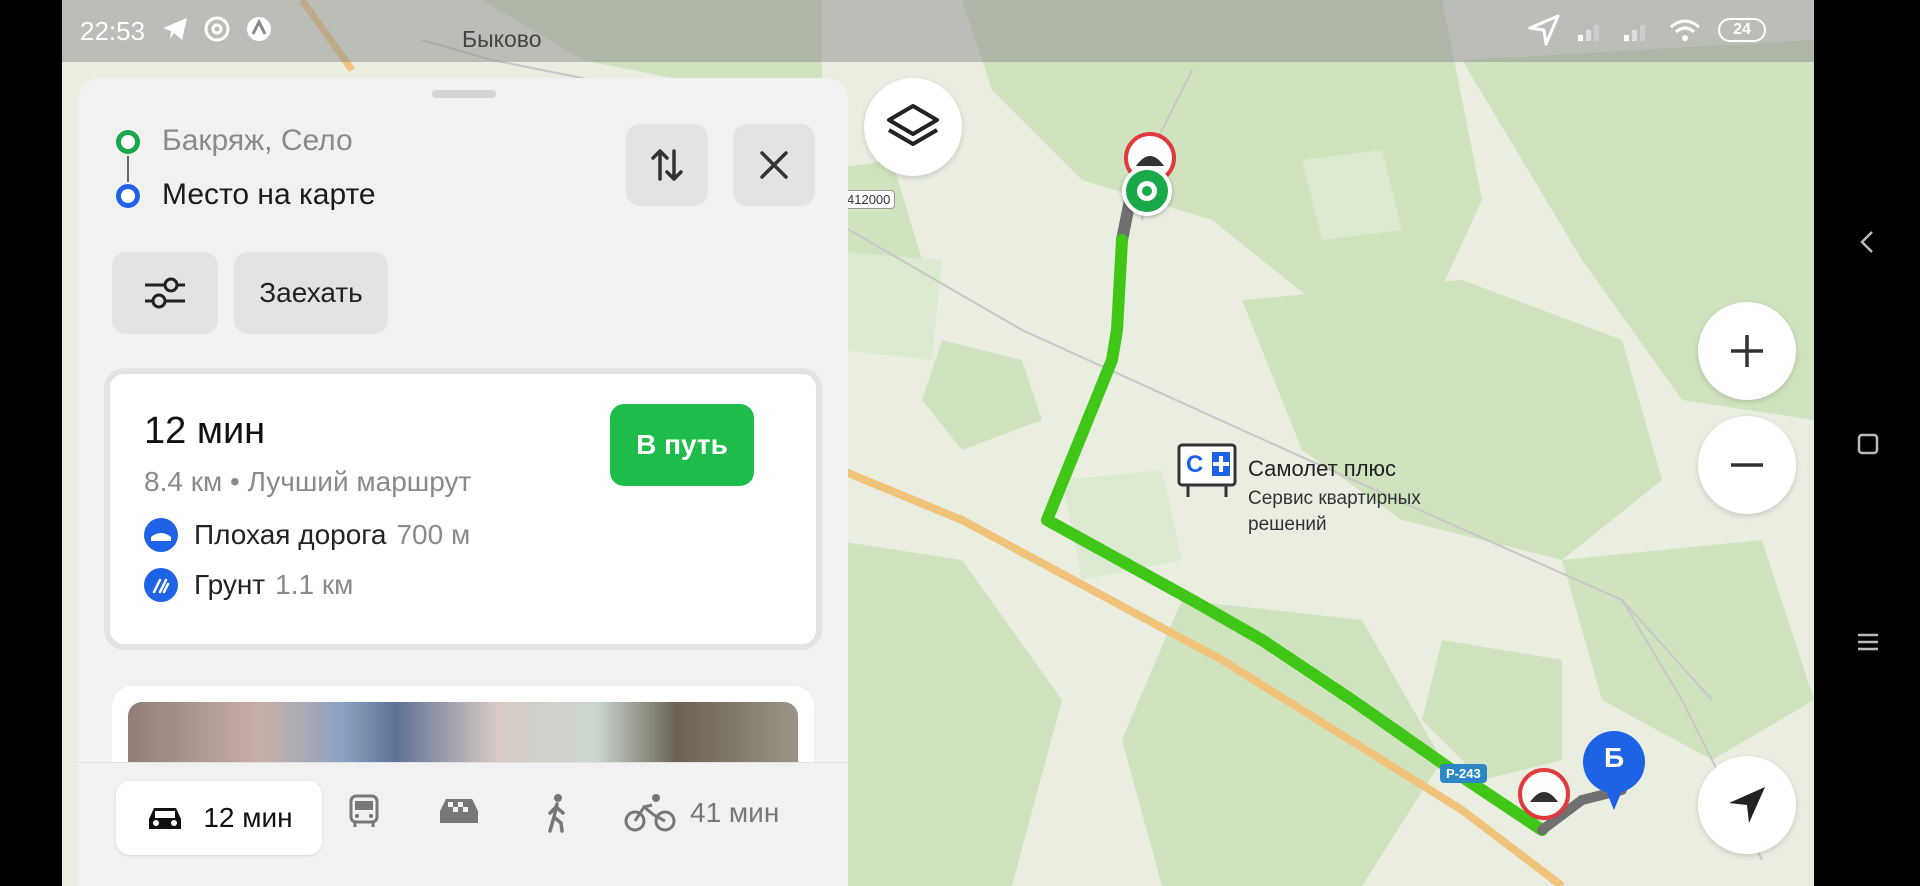 This screenshot has height=886, width=1920. I want to click on taxi-icon, so click(459, 811).